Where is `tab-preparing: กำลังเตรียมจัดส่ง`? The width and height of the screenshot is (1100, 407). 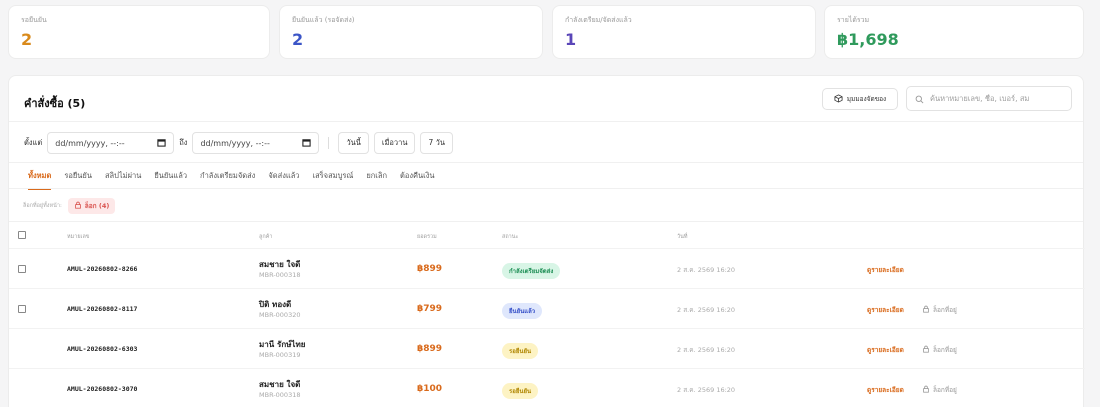 tab-preparing: กำลังเตรียมจัดส่ง is located at coordinates (227, 180).